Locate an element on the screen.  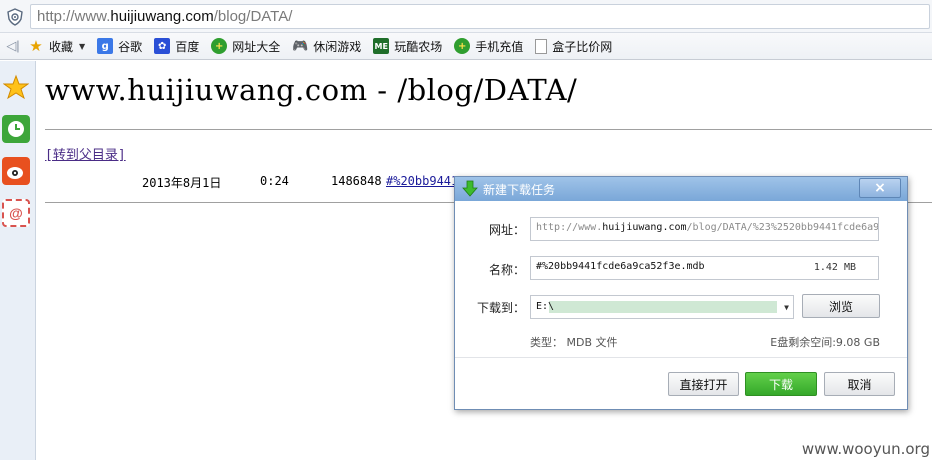
browse-button: 浏览 is located at coordinates (841, 306).